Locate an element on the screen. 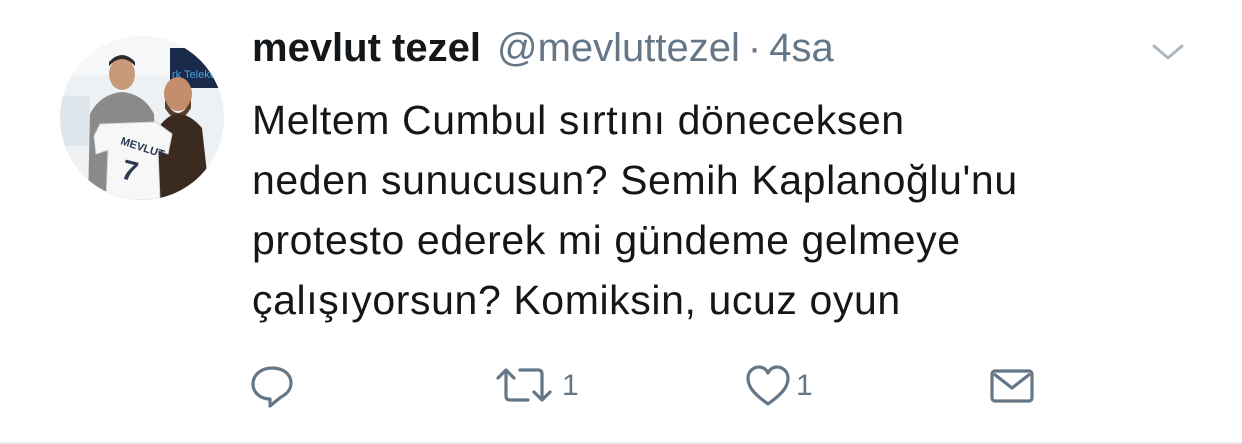  tweet-actions: 1 1 is located at coordinates (621, 386).